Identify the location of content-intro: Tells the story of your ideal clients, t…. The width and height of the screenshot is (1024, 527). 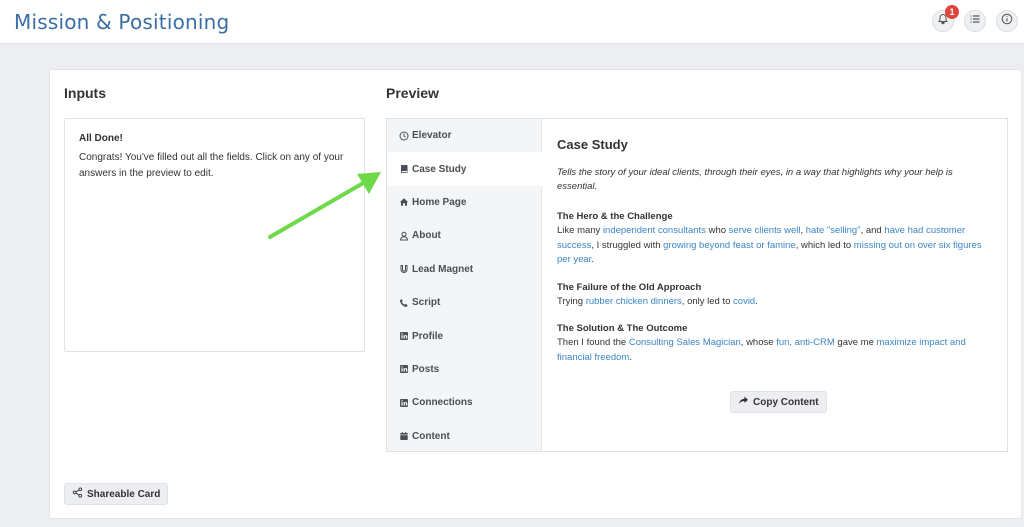
(755, 179).